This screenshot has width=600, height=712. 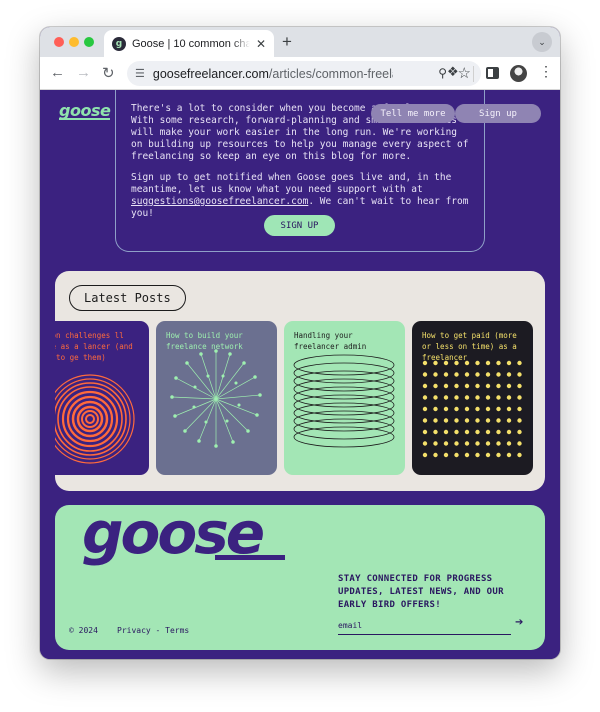 What do you see at coordinates (464, 73) in the screenshot?
I see `star-icon: ☆` at bounding box center [464, 73].